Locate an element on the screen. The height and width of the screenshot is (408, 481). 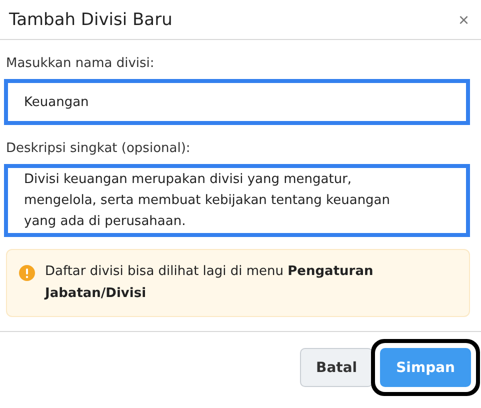
dialog-title: Tambah Divisi Baru is located at coordinates (90, 20).